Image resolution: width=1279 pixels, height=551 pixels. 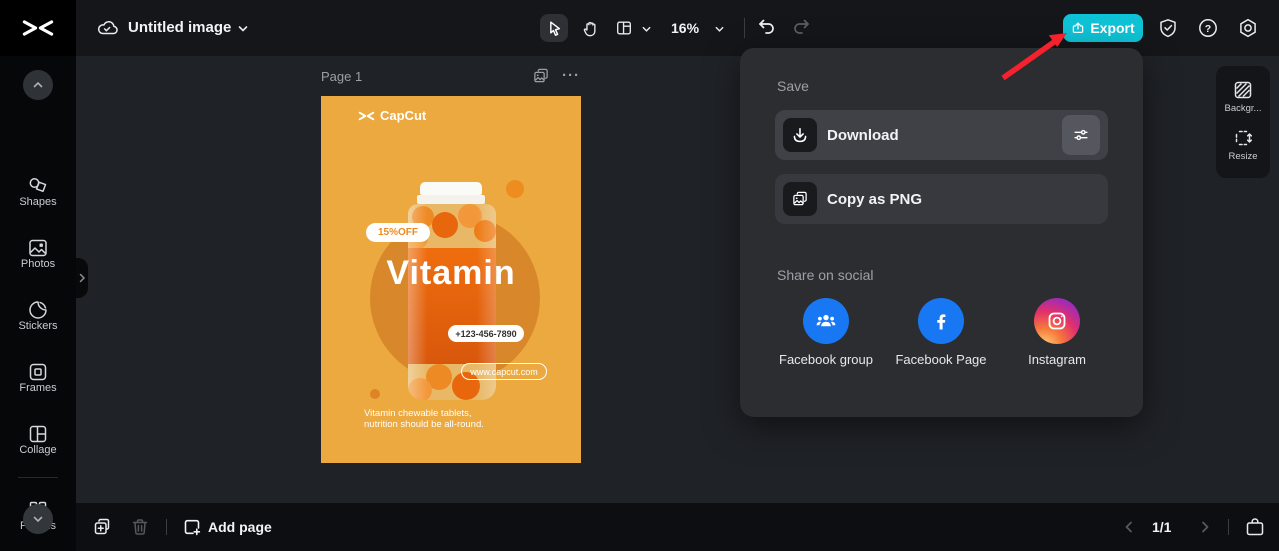 I want to click on sidebar-item-shapes: Shapes, so click(x=38, y=202).